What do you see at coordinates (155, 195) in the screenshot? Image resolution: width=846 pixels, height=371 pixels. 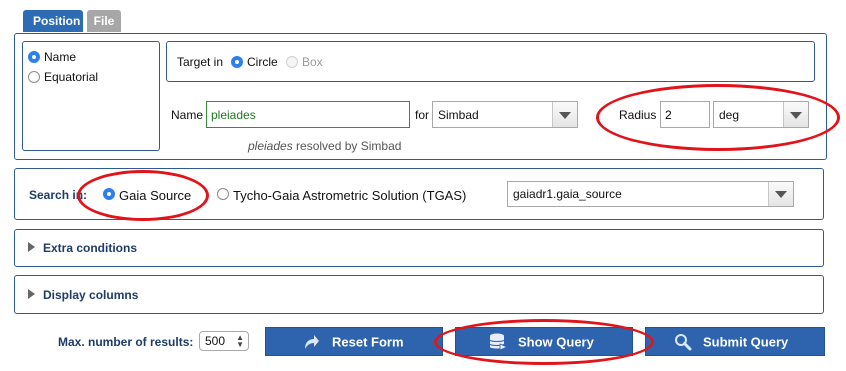 I see `gaia-source-label: Gaia Source` at bounding box center [155, 195].